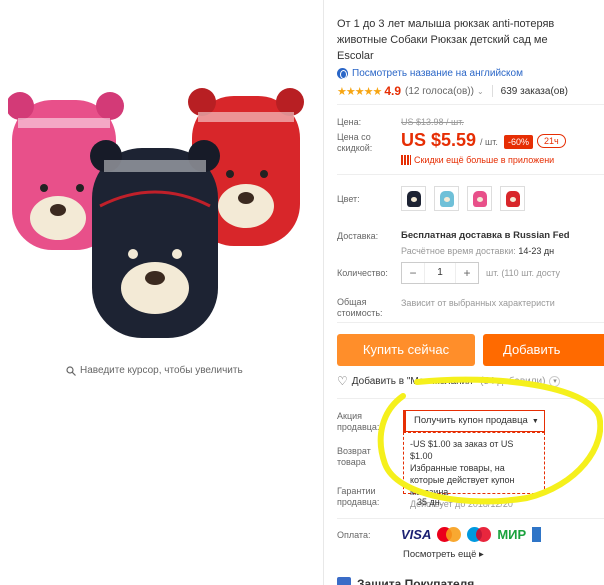  I want to click on rating-votes: (12 голоса(ов)), so click(439, 91).